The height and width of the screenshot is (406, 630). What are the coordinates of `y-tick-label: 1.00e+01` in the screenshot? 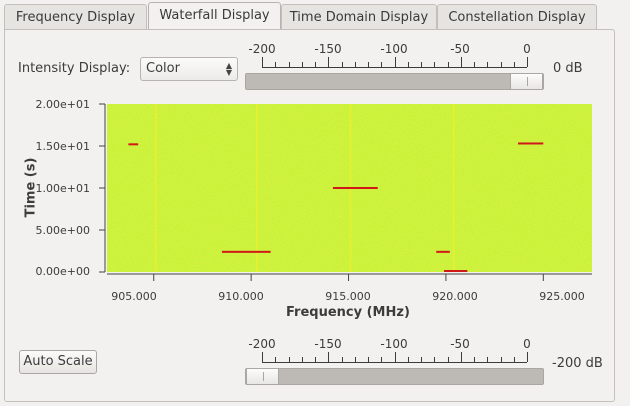 It's located at (62, 188).